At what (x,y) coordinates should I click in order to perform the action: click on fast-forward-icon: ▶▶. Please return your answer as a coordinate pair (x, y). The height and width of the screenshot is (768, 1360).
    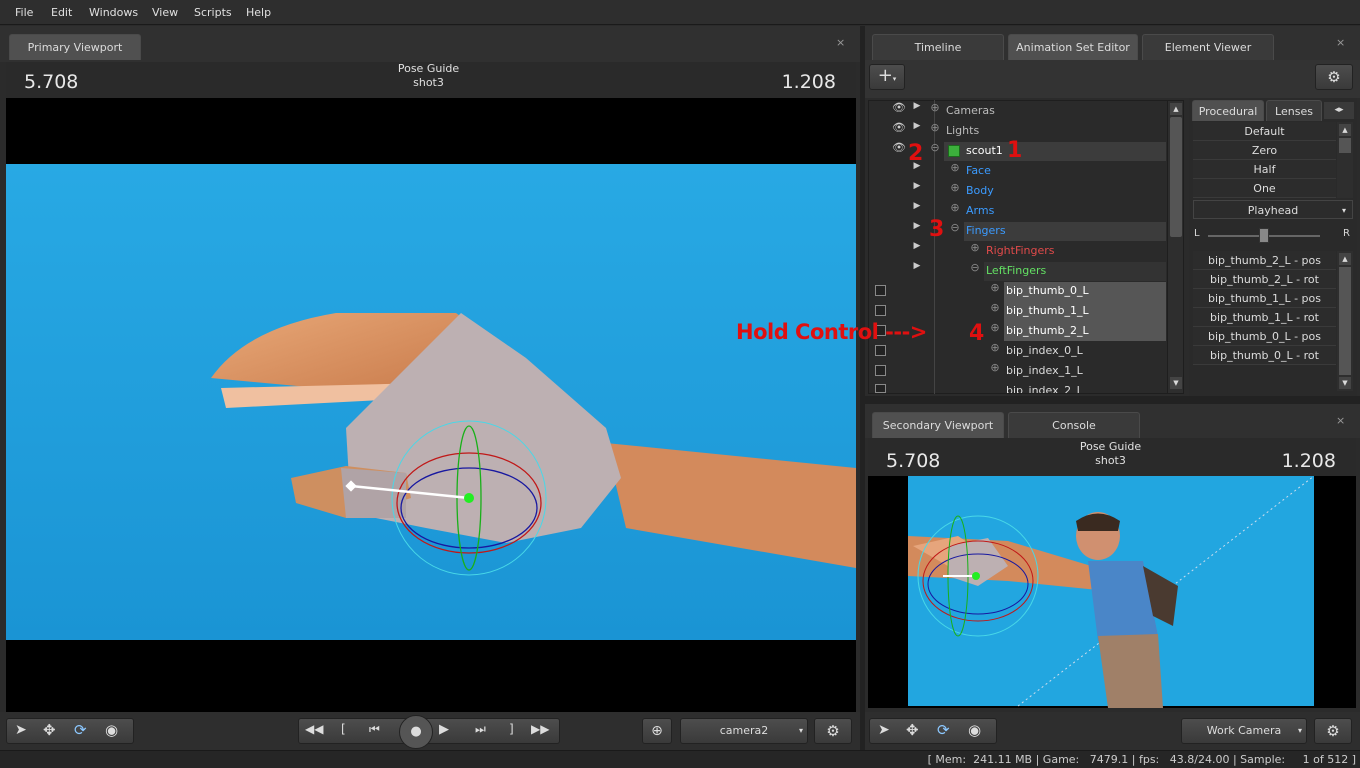
    Looking at the image, I should click on (540, 729).